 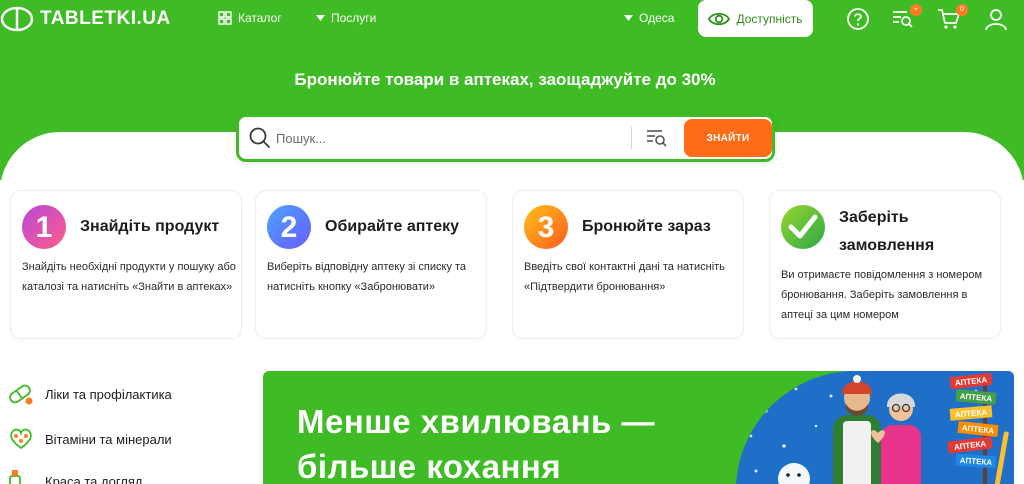 I want to click on step-2-icon: 2, so click(x=289, y=227).